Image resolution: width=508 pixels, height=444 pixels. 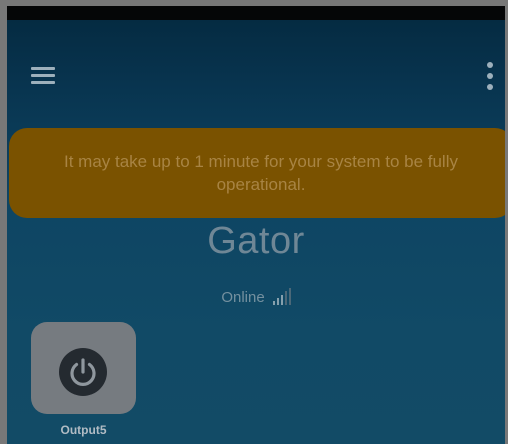 I want to click on power-icon, so click(x=83, y=372).